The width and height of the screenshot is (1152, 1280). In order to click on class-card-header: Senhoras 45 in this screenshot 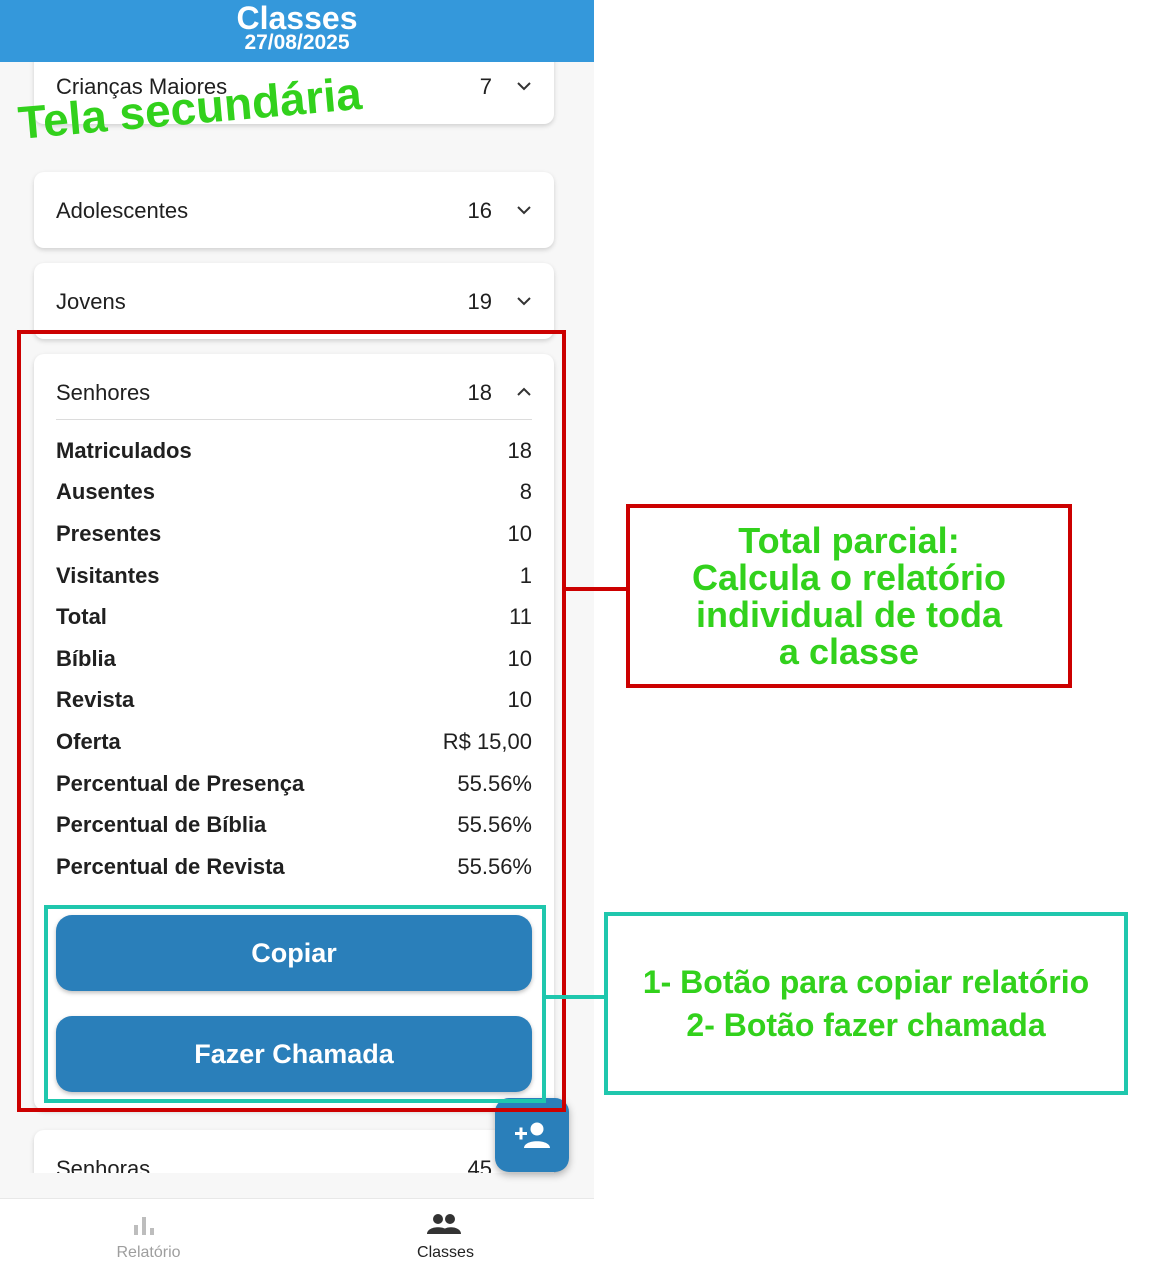, I will do `click(294, 1151)`.